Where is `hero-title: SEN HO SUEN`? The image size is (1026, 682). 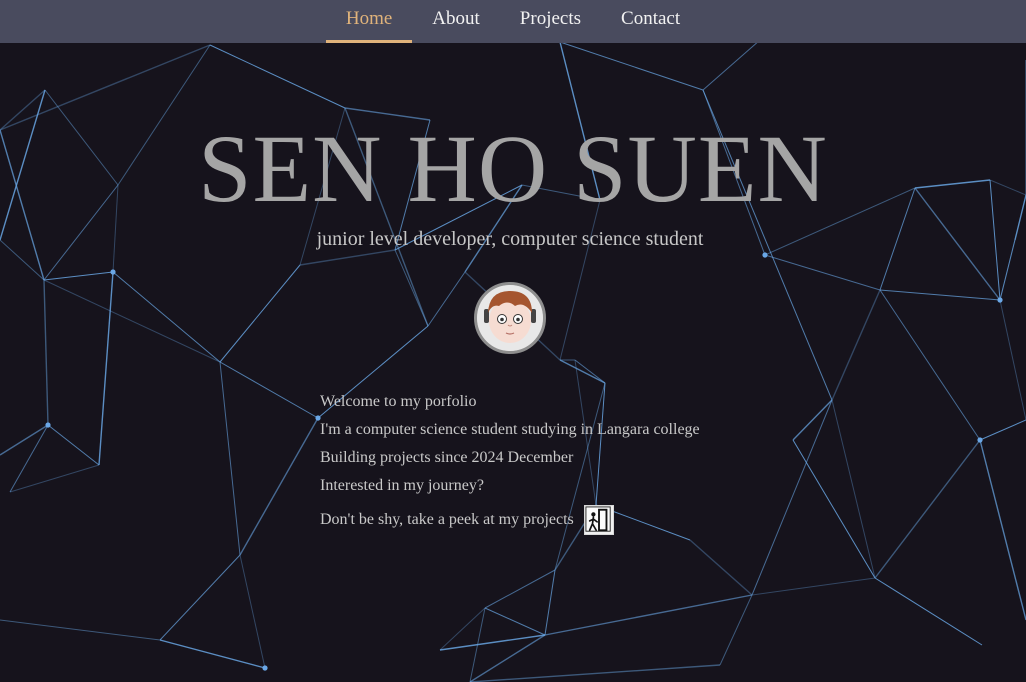 hero-title: SEN HO SUEN is located at coordinates (513, 168).